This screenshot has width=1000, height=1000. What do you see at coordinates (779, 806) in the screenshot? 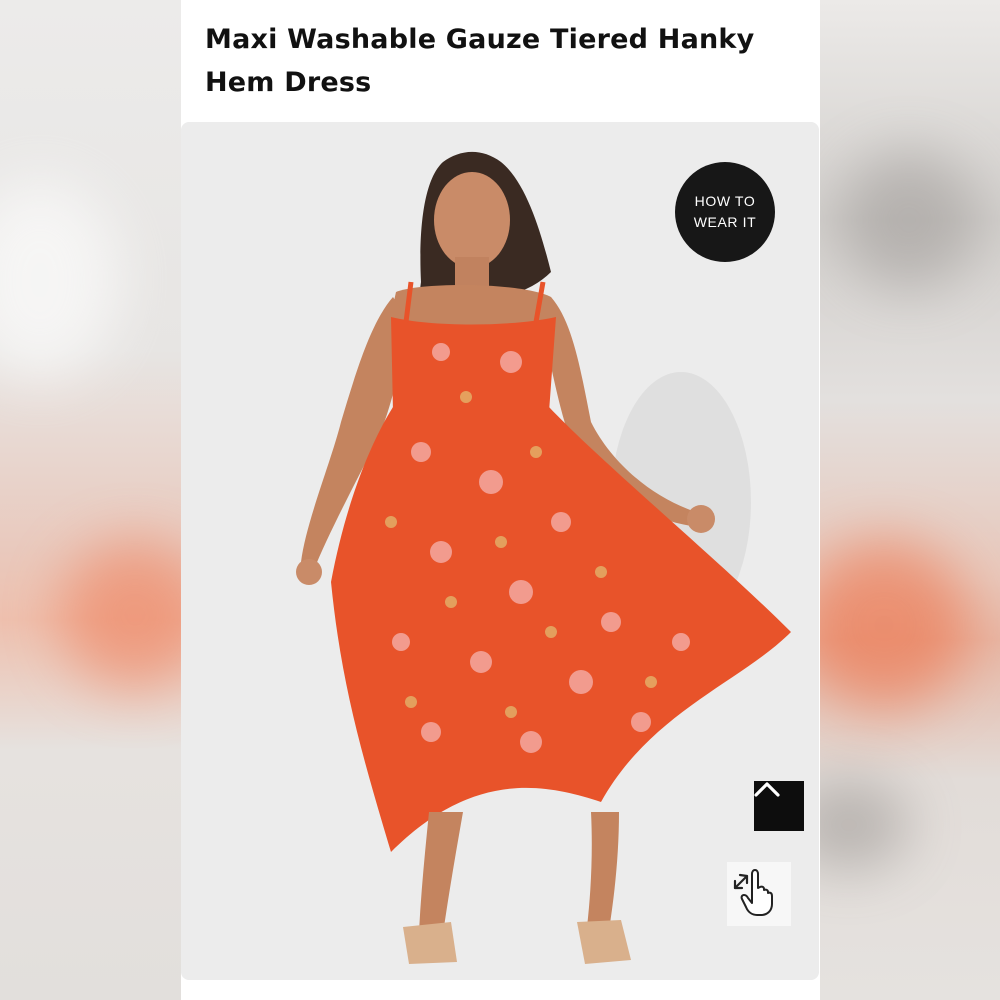
I see `scroll-to-top-button` at bounding box center [779, 806].